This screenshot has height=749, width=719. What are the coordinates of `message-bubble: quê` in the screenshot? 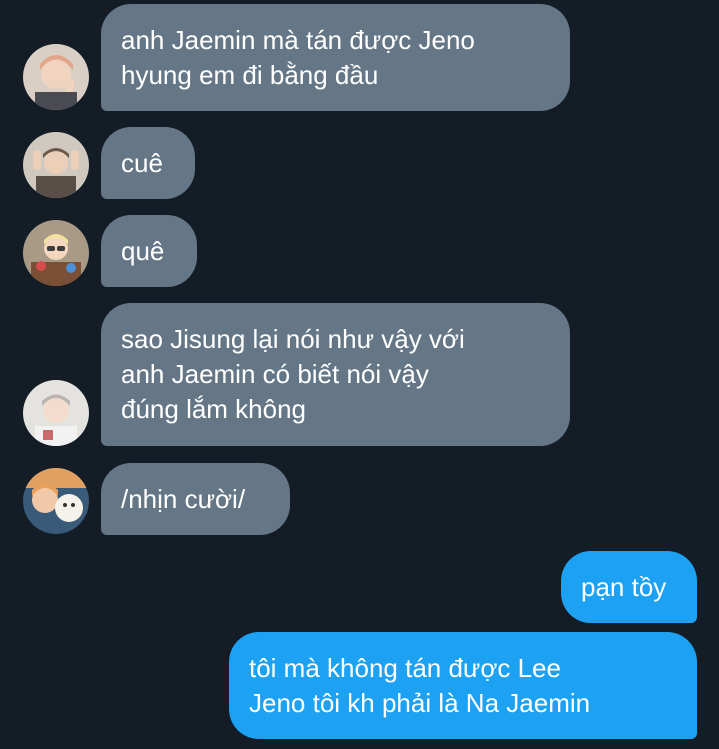 It's located at (149, 251).